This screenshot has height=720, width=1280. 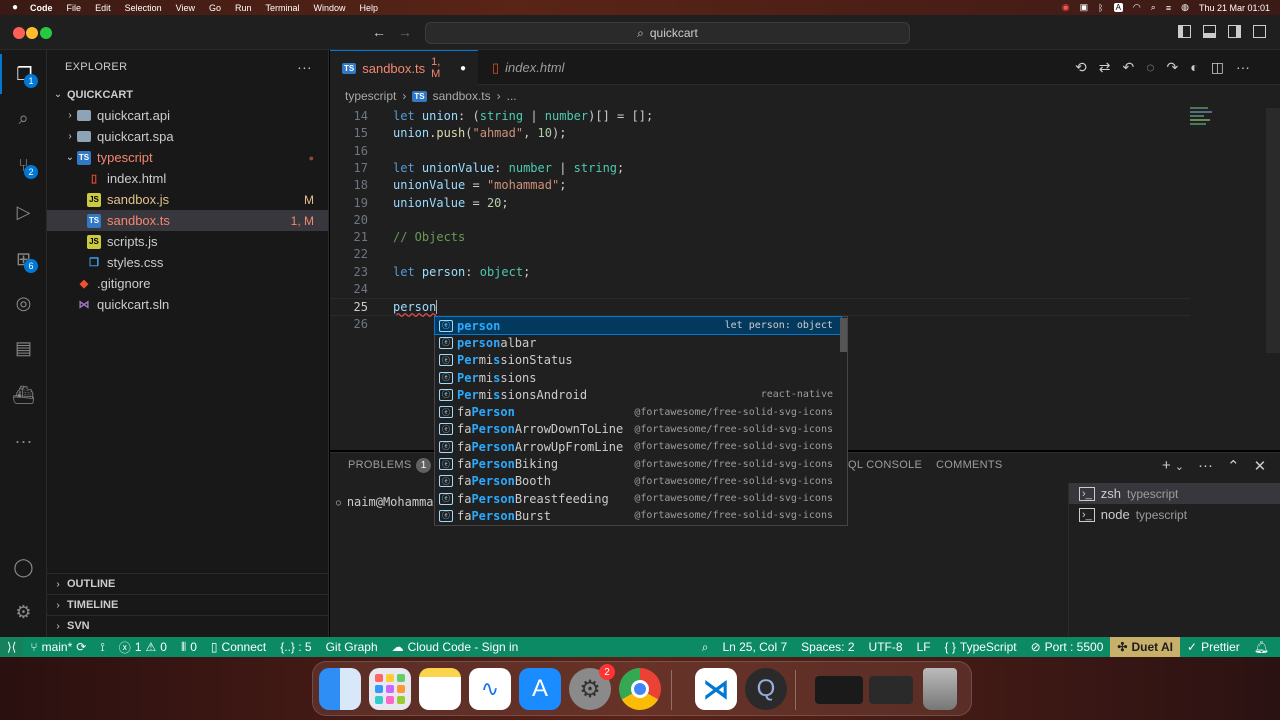 What do you see at coordinates (15, 7) in the screenshot?
I see `apple-icon: ●` at bounding box center [15, 7].